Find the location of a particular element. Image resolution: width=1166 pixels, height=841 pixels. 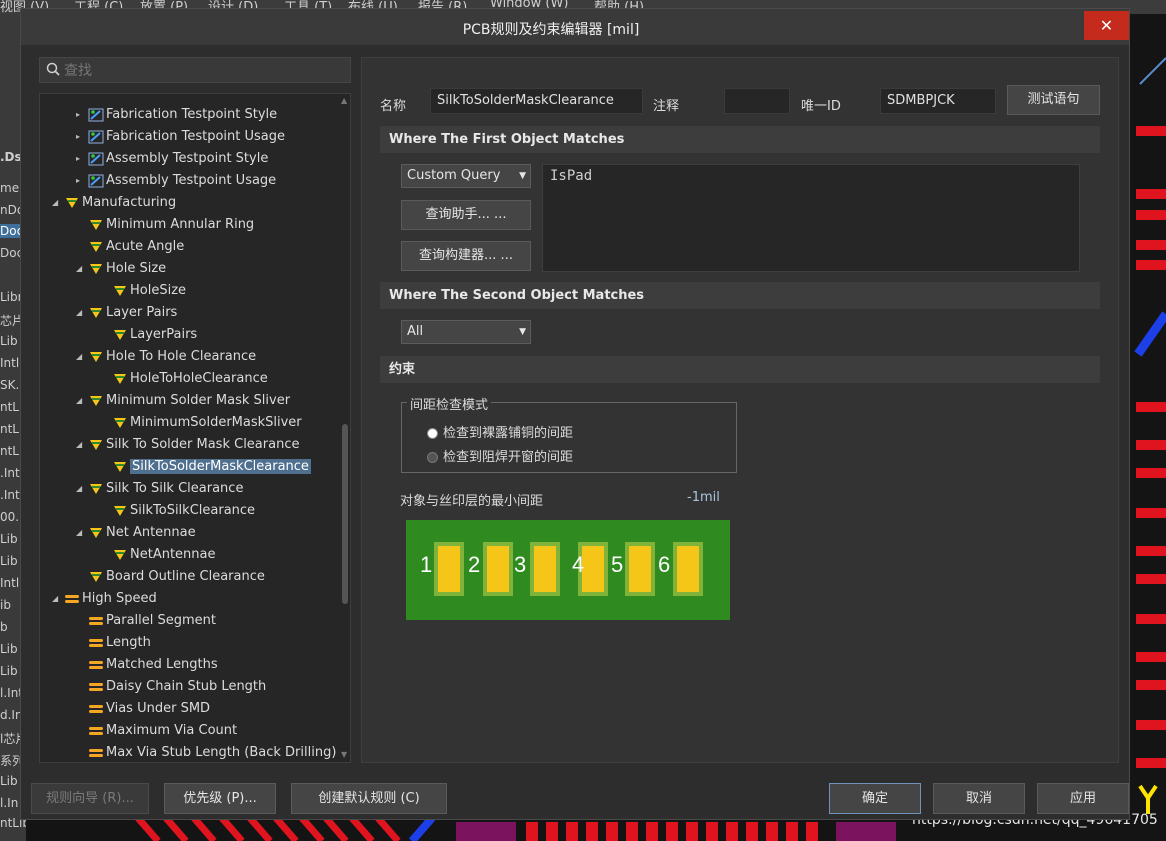

min-clearance-value: -1mil is located at coordinates (703, 497).